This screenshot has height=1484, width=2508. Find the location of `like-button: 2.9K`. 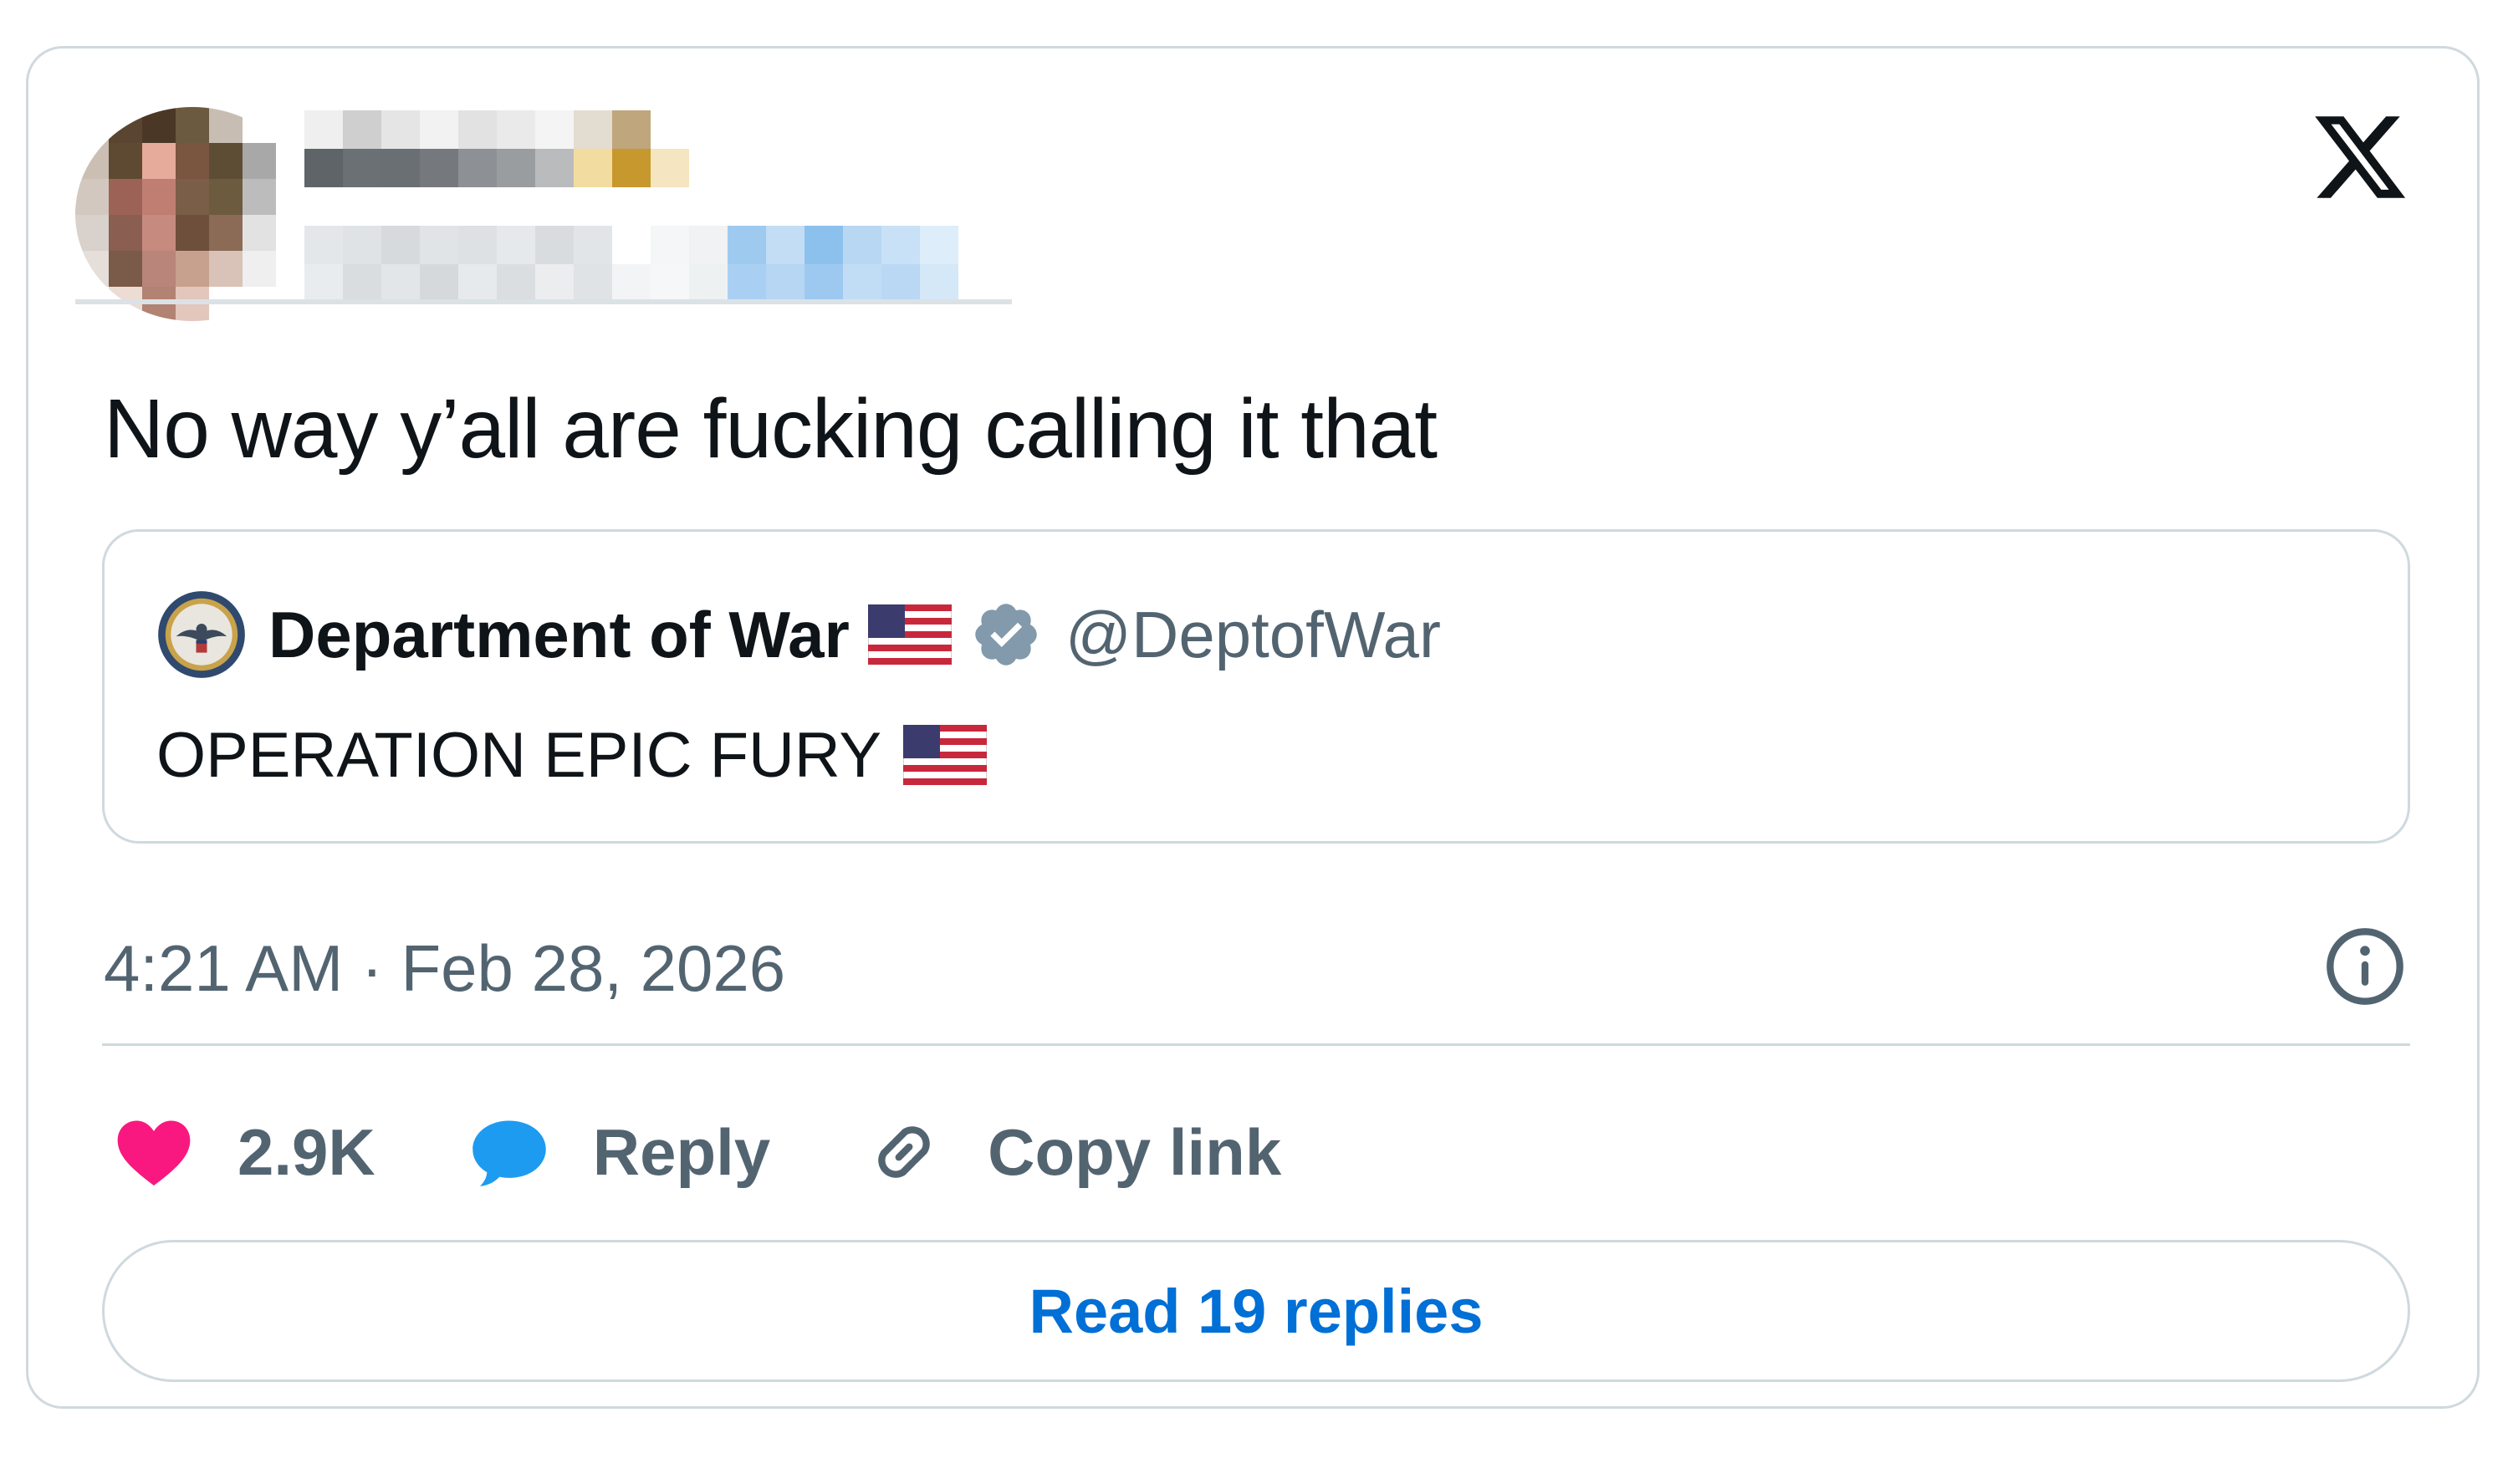

like-button: 2.9K is located at coordinates (243, 1152).